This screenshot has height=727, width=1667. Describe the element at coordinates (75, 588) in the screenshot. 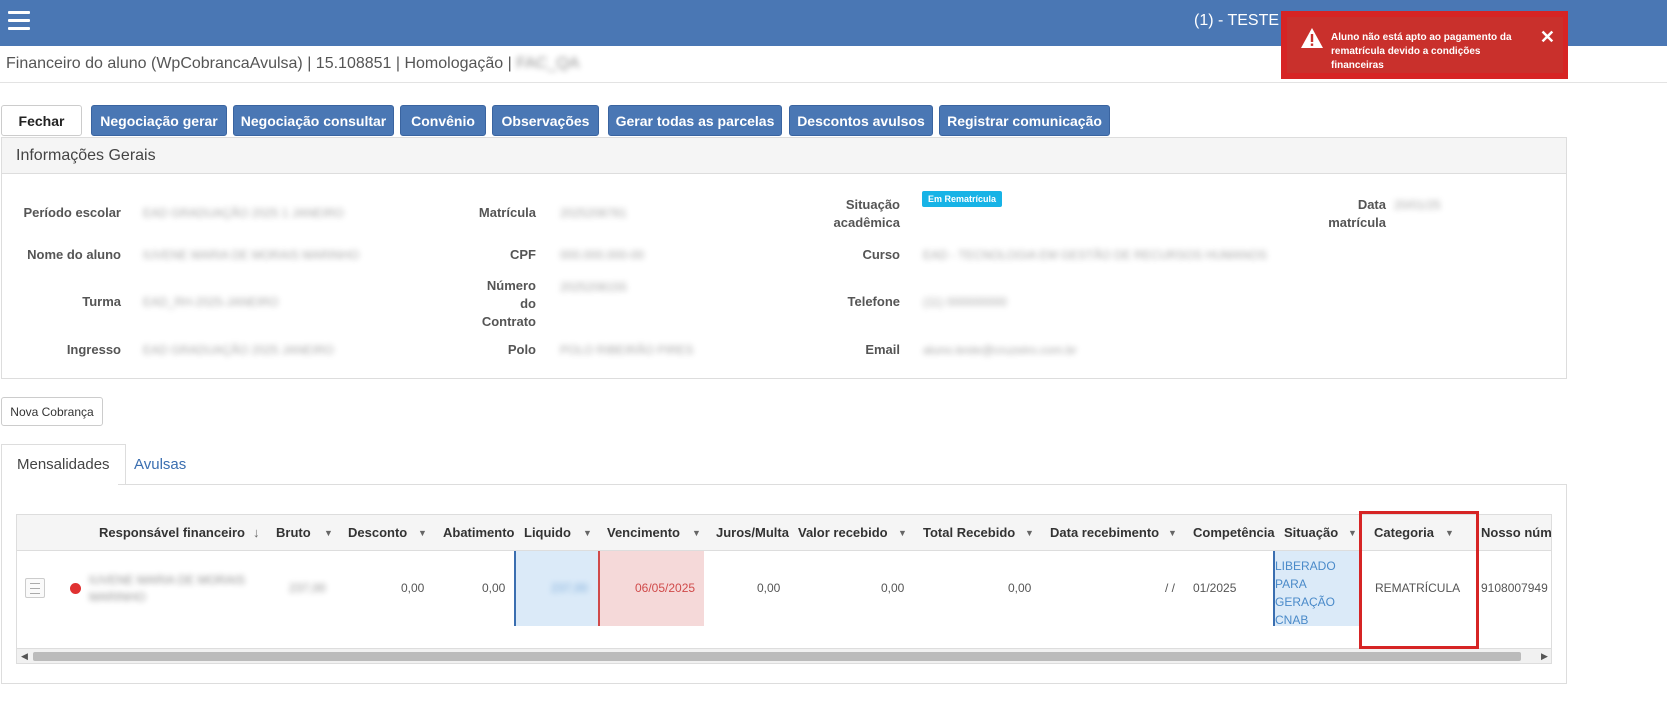

I see `status-dot-icon` at that location.